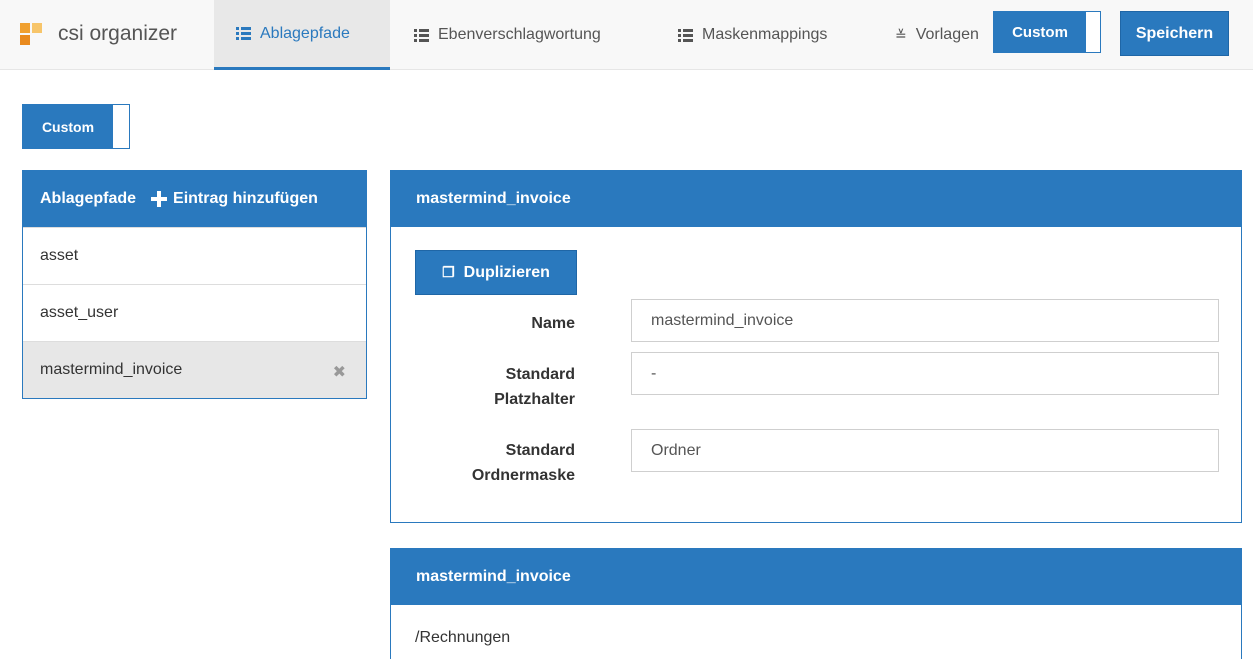  What do you see at coordinates (534, 387) in the screenshot?
I see `placeholder-label: Standard Platzhalter` at bounding box center [534, 387].